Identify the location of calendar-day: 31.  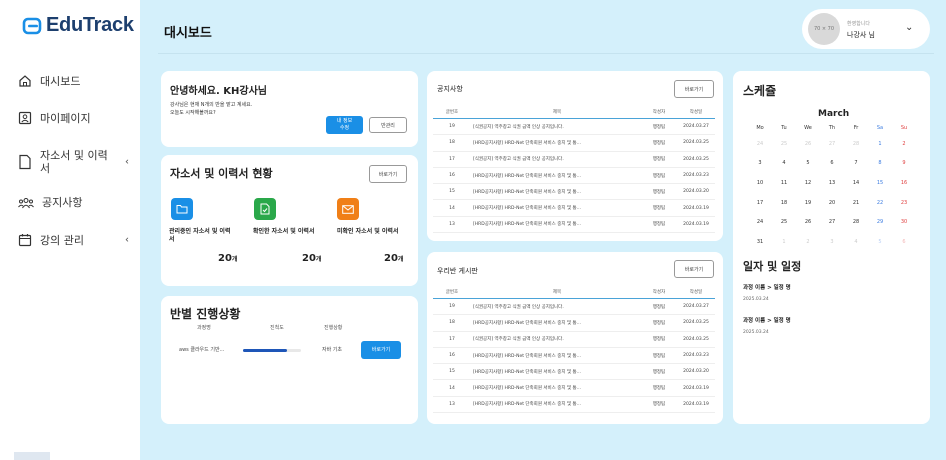
(760, 242).